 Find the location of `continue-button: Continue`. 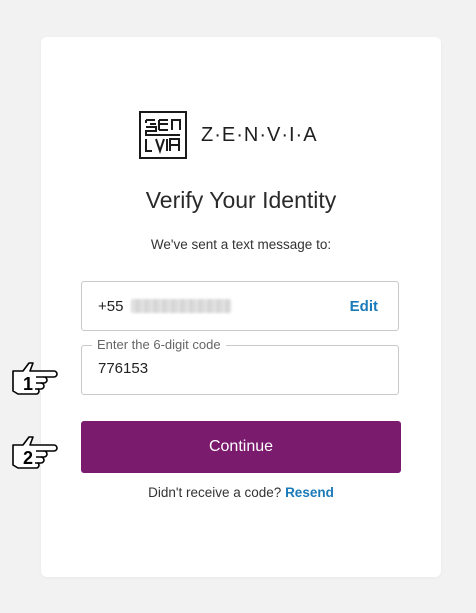

continue-button: Continue is located at coordinates (241, 447).